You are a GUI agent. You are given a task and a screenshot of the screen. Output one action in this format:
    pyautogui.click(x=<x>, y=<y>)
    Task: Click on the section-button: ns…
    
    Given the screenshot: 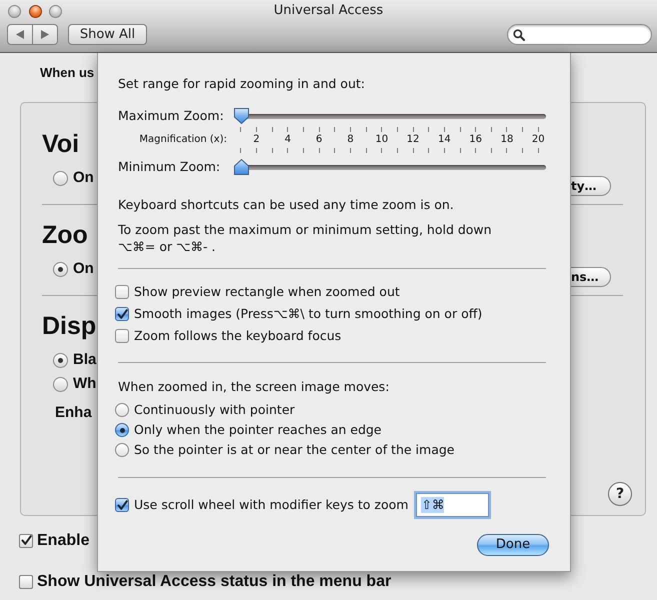 What is the action you would take?
    pyautogui.click(x=590, y=277)
    